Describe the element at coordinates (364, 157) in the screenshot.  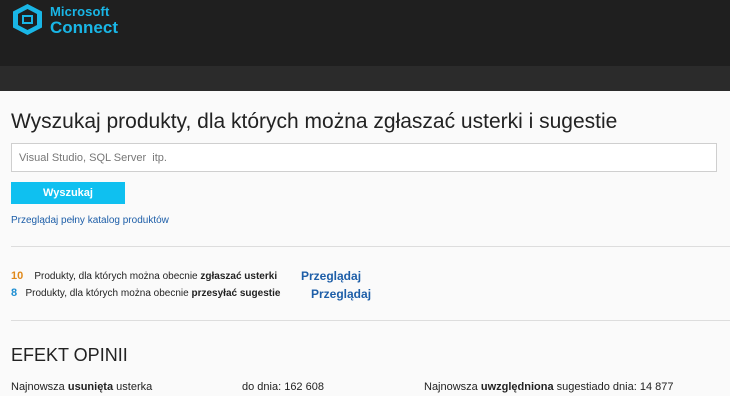
I see `product-search-input` at that location.